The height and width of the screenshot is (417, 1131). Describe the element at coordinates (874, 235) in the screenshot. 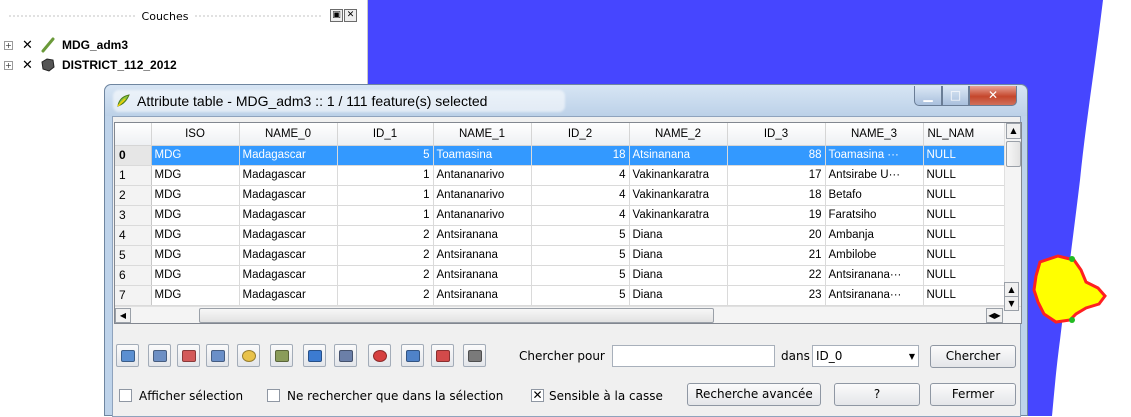

I see `table-cell: Ambanja` at that location.